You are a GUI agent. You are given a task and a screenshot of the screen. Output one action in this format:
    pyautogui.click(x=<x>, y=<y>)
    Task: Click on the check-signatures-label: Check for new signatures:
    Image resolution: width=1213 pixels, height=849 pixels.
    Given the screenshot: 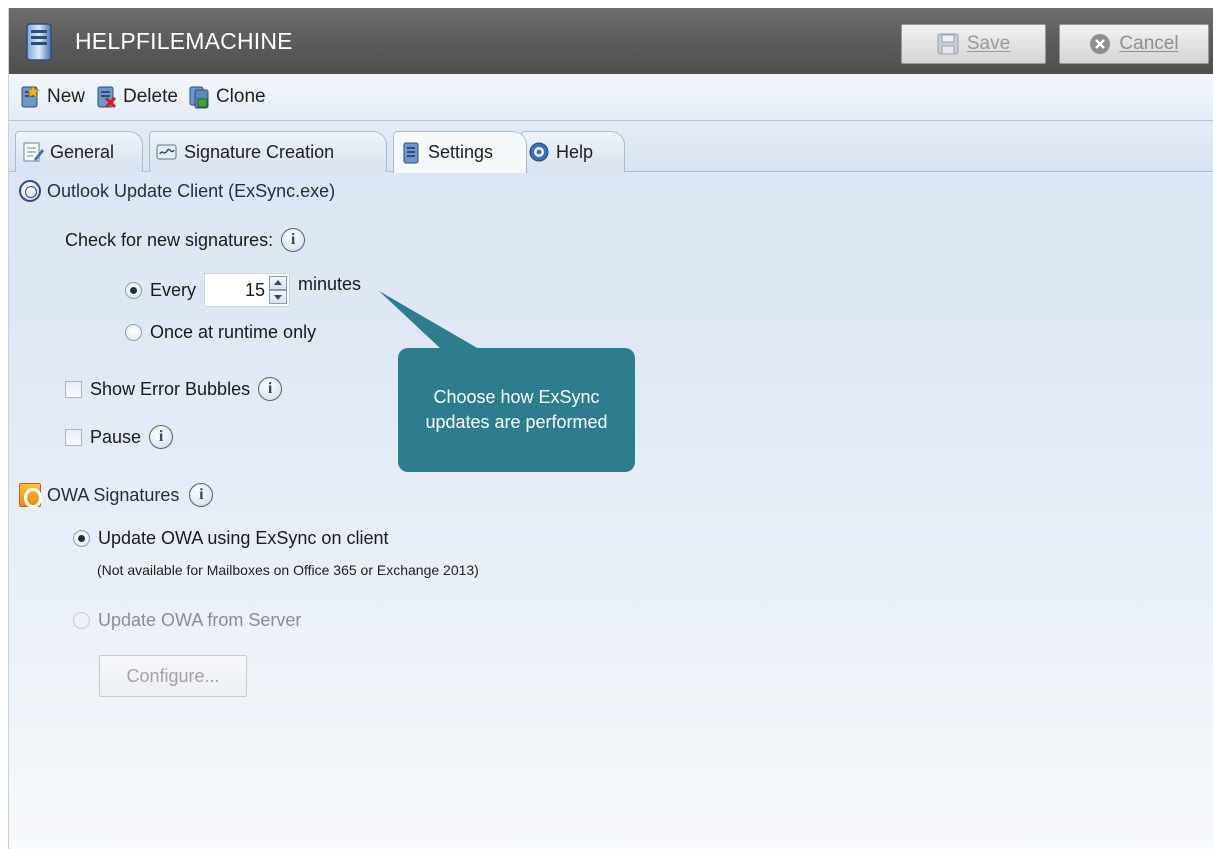 What is the action you would take?
    pyautogui.click(x=169, y=239)
    